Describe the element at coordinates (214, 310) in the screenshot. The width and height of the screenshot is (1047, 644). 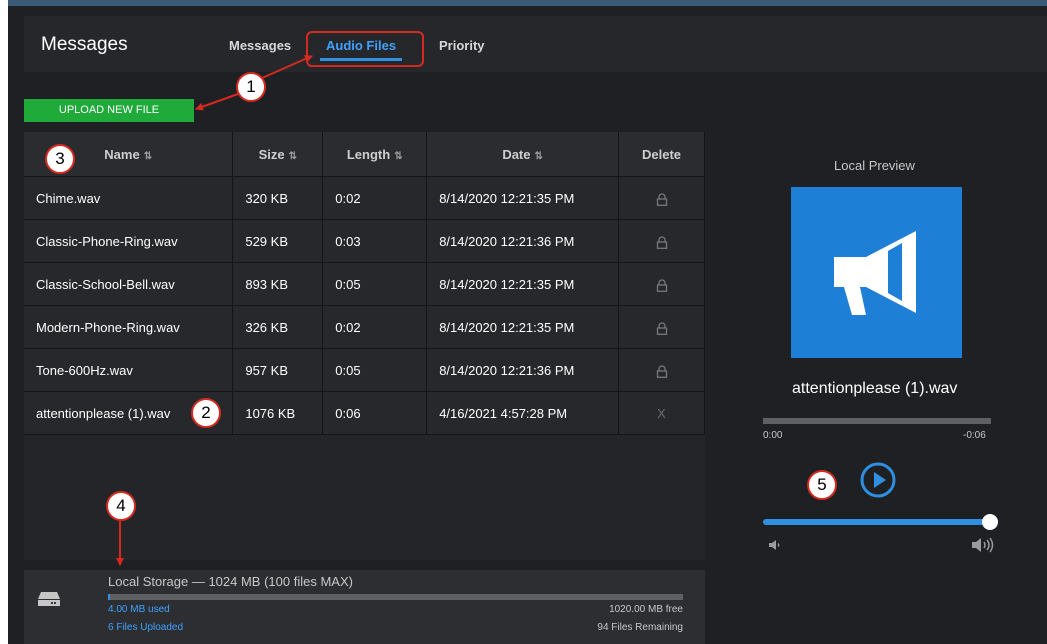
I see `annotation-arrows` at that location.